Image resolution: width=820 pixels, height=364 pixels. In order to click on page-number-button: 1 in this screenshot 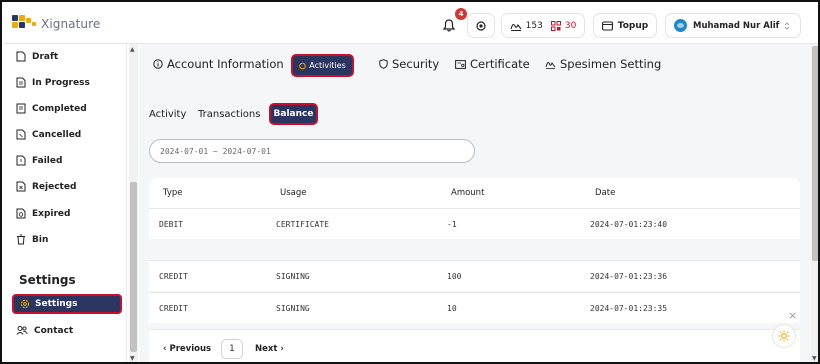, I will do `click(232, 349)`.